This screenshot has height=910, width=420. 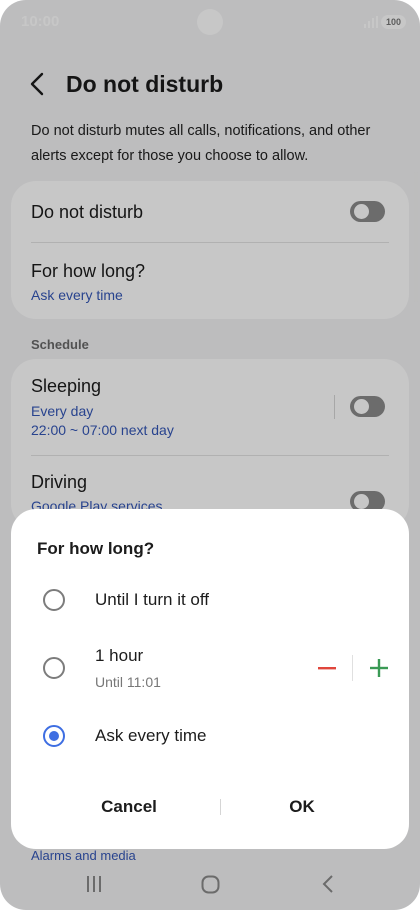 What do you see at coordinates (379, 668) in the screenshot?
I see `plus-icon` at bounding box center [379, 668].